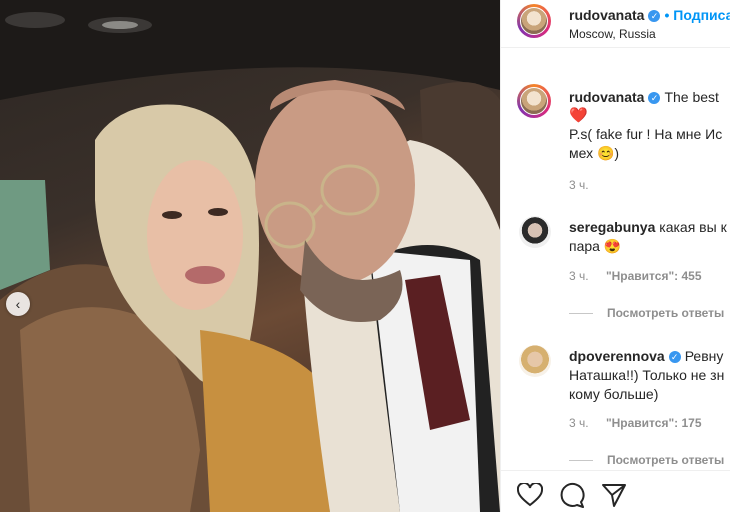  What do you see at coordinates (594, 153) in the screenshot?
I see `caption-text-3: мех 😊)` at bounding box center [594, 153].